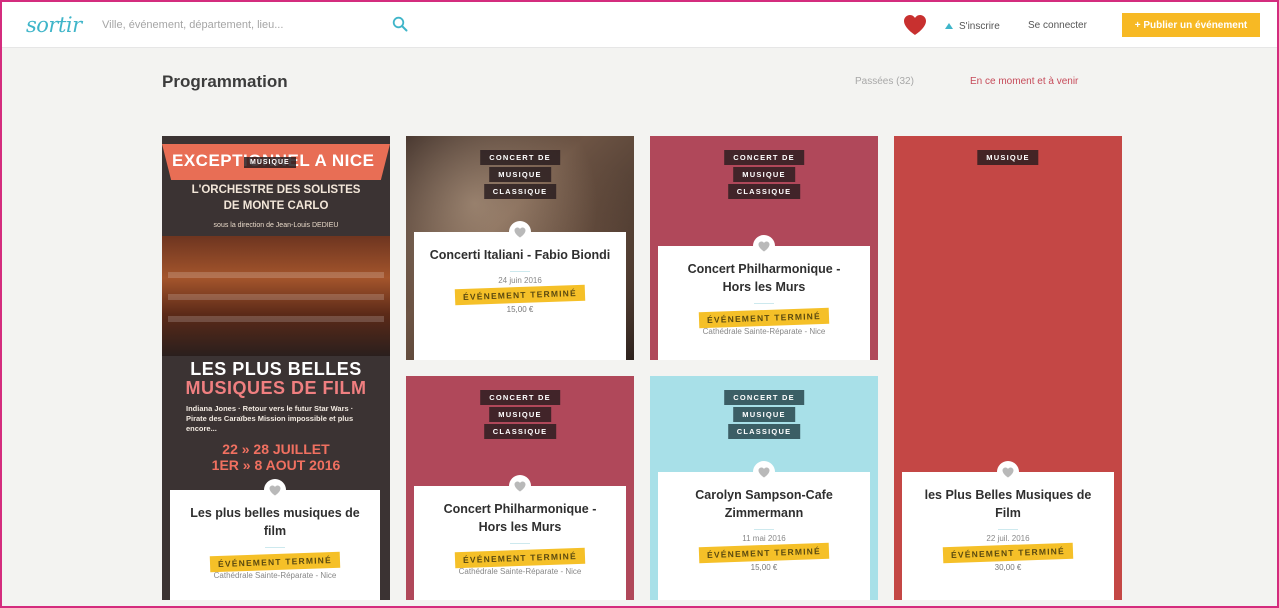 The image size is (1279, 608). Describe the element at coordinates (1057, 25) in the screenshot. I see `login-link: Se connecter` at that location.